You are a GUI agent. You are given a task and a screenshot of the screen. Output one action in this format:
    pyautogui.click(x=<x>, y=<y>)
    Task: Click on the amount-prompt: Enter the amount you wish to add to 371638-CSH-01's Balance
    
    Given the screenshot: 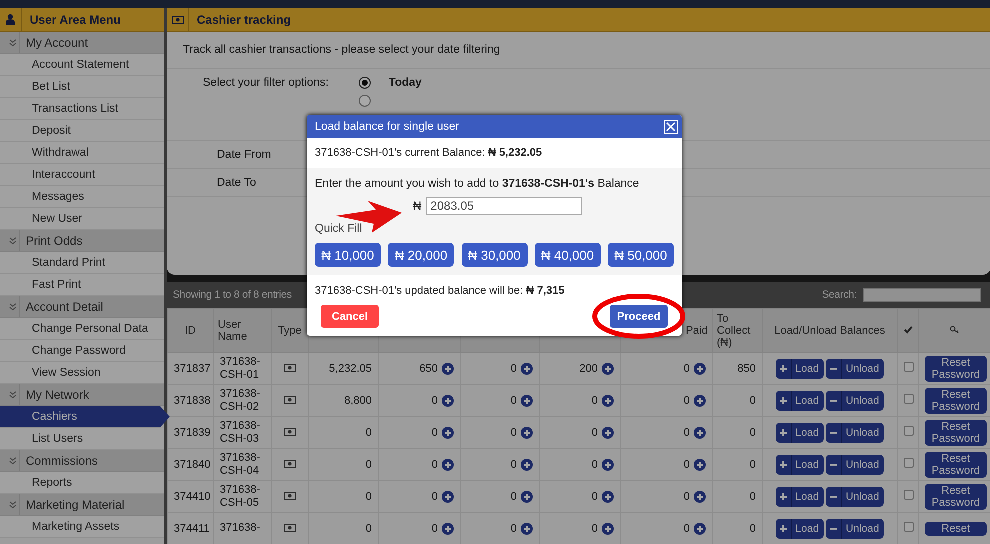 What is the action you would take?
    pyautogui.click(x=477, y=184)
    